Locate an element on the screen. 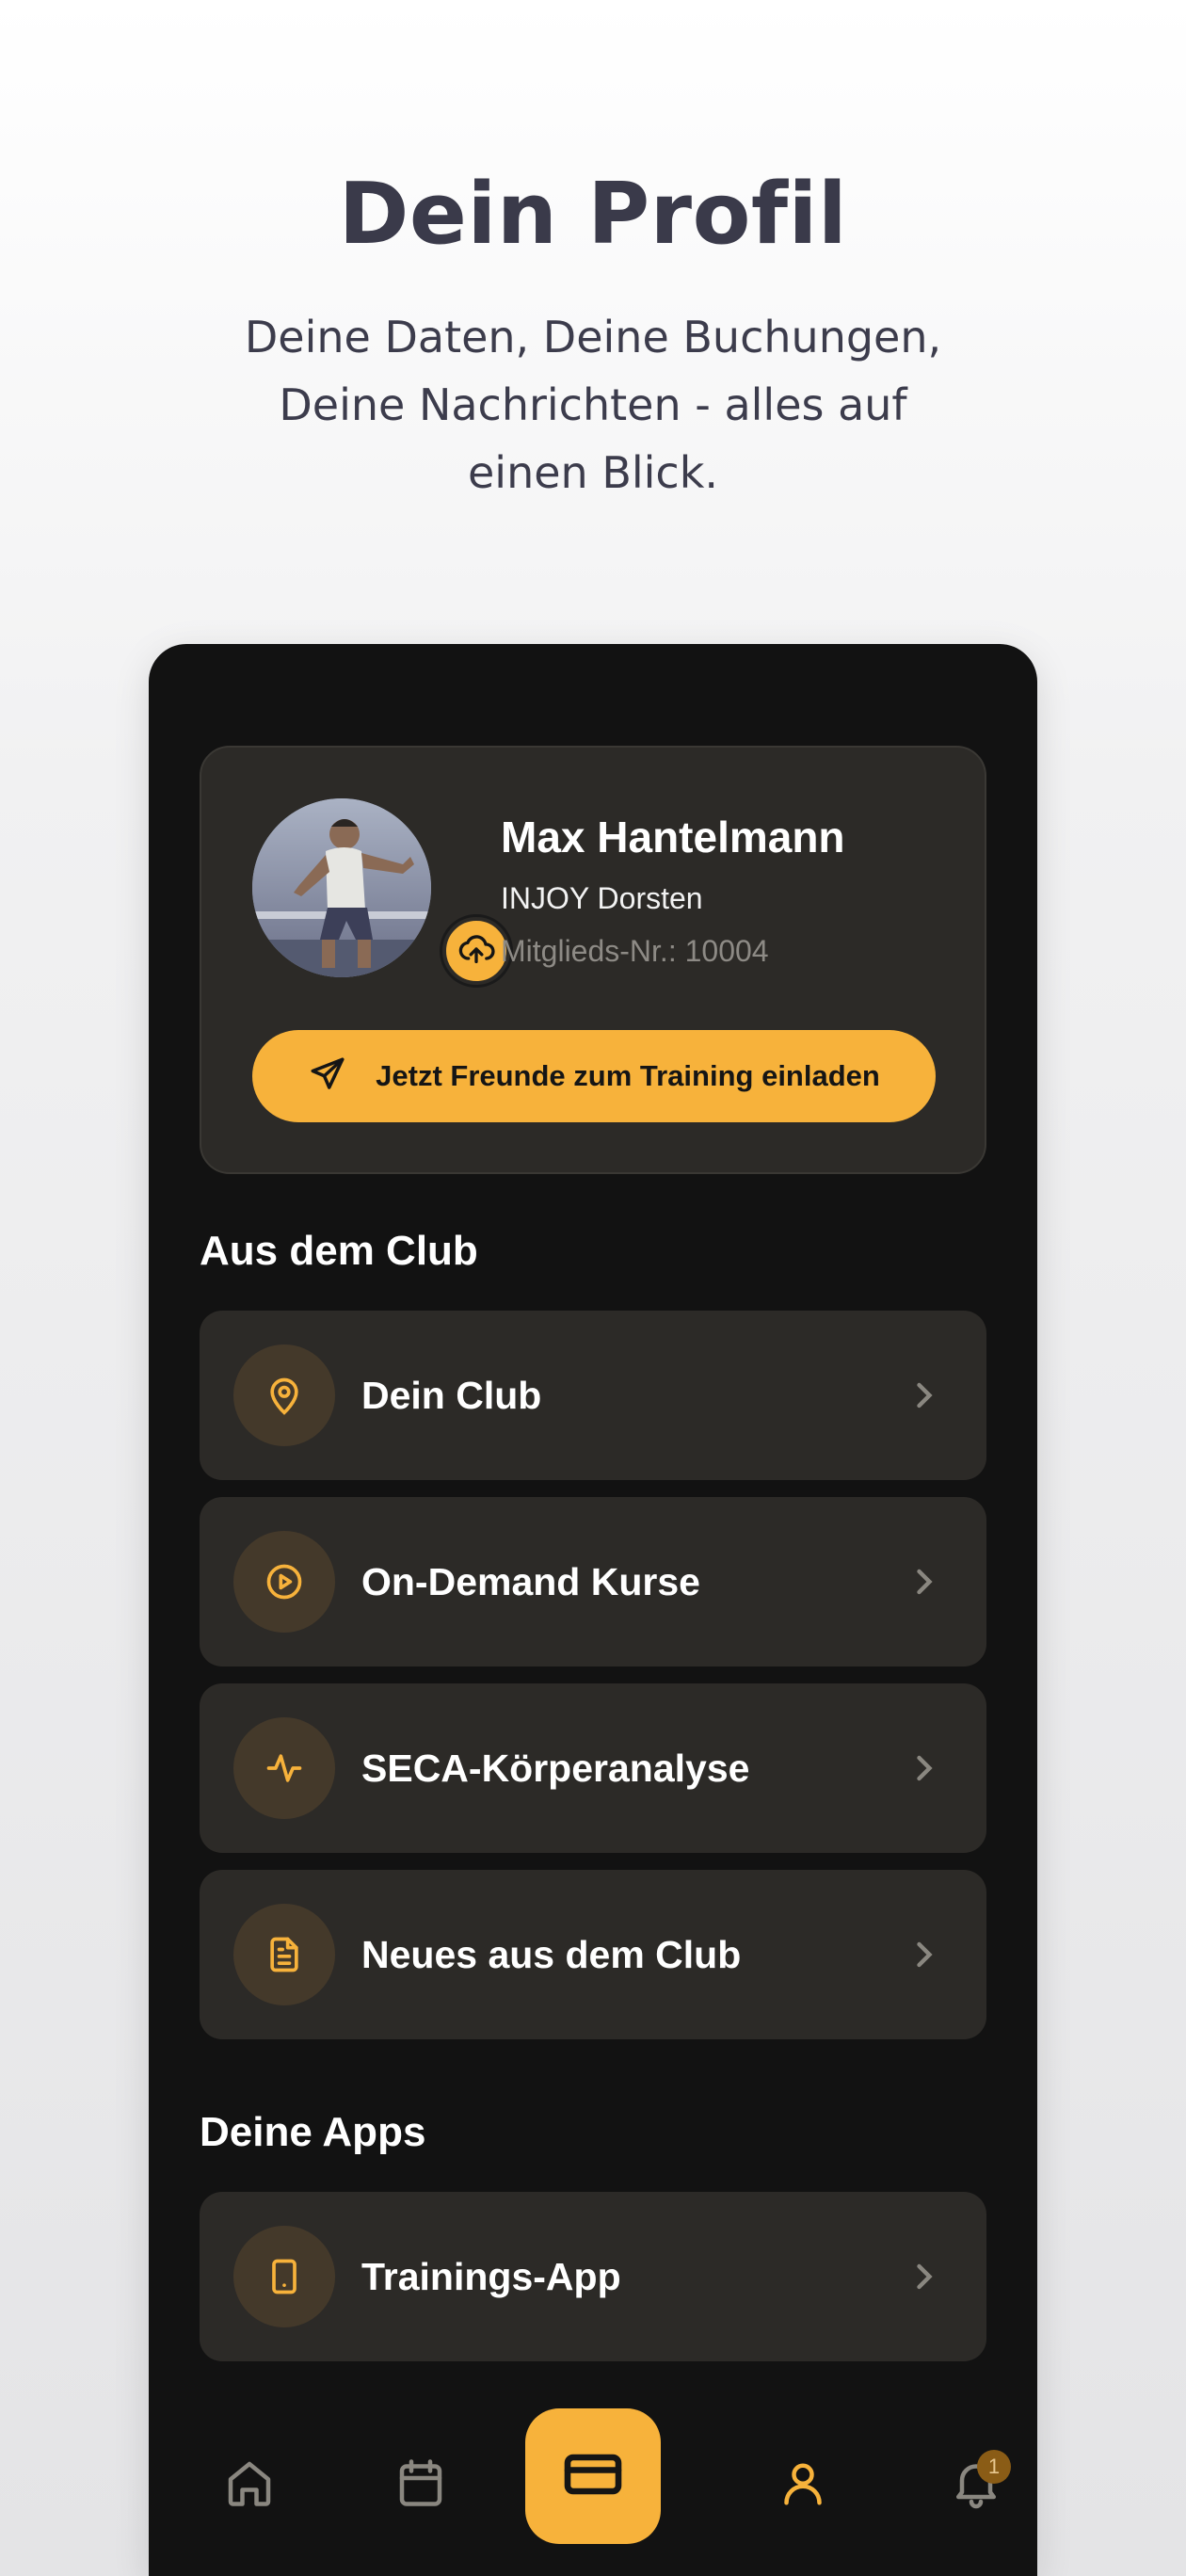 Image resolution: width=1186 pixels, height=2576 pixels. tab-home is located at coordinates (249, 2484).